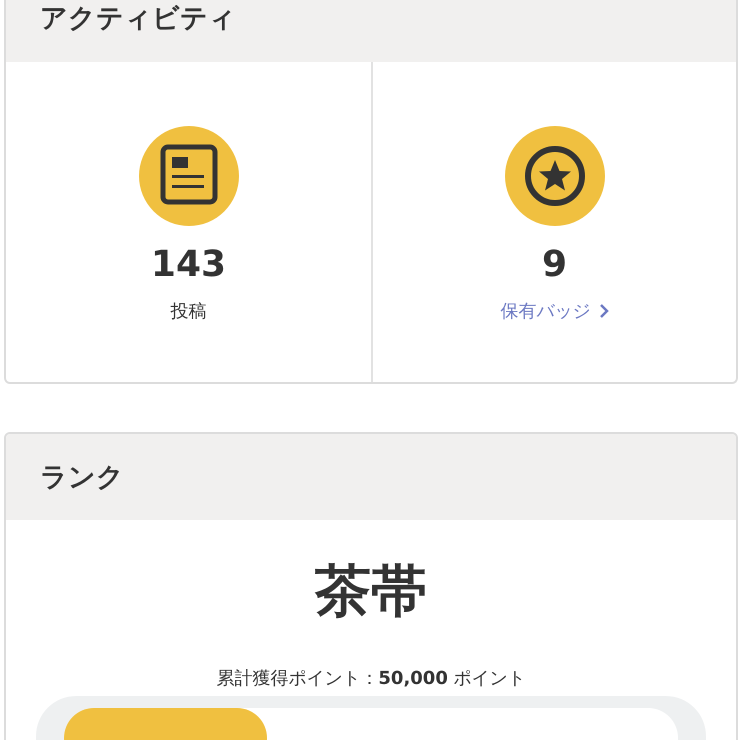 The width and height of the screenshot is (740, 740). Describe the element at coordinates (188, 176) in the screenshot. I see `document-icon` at that location.